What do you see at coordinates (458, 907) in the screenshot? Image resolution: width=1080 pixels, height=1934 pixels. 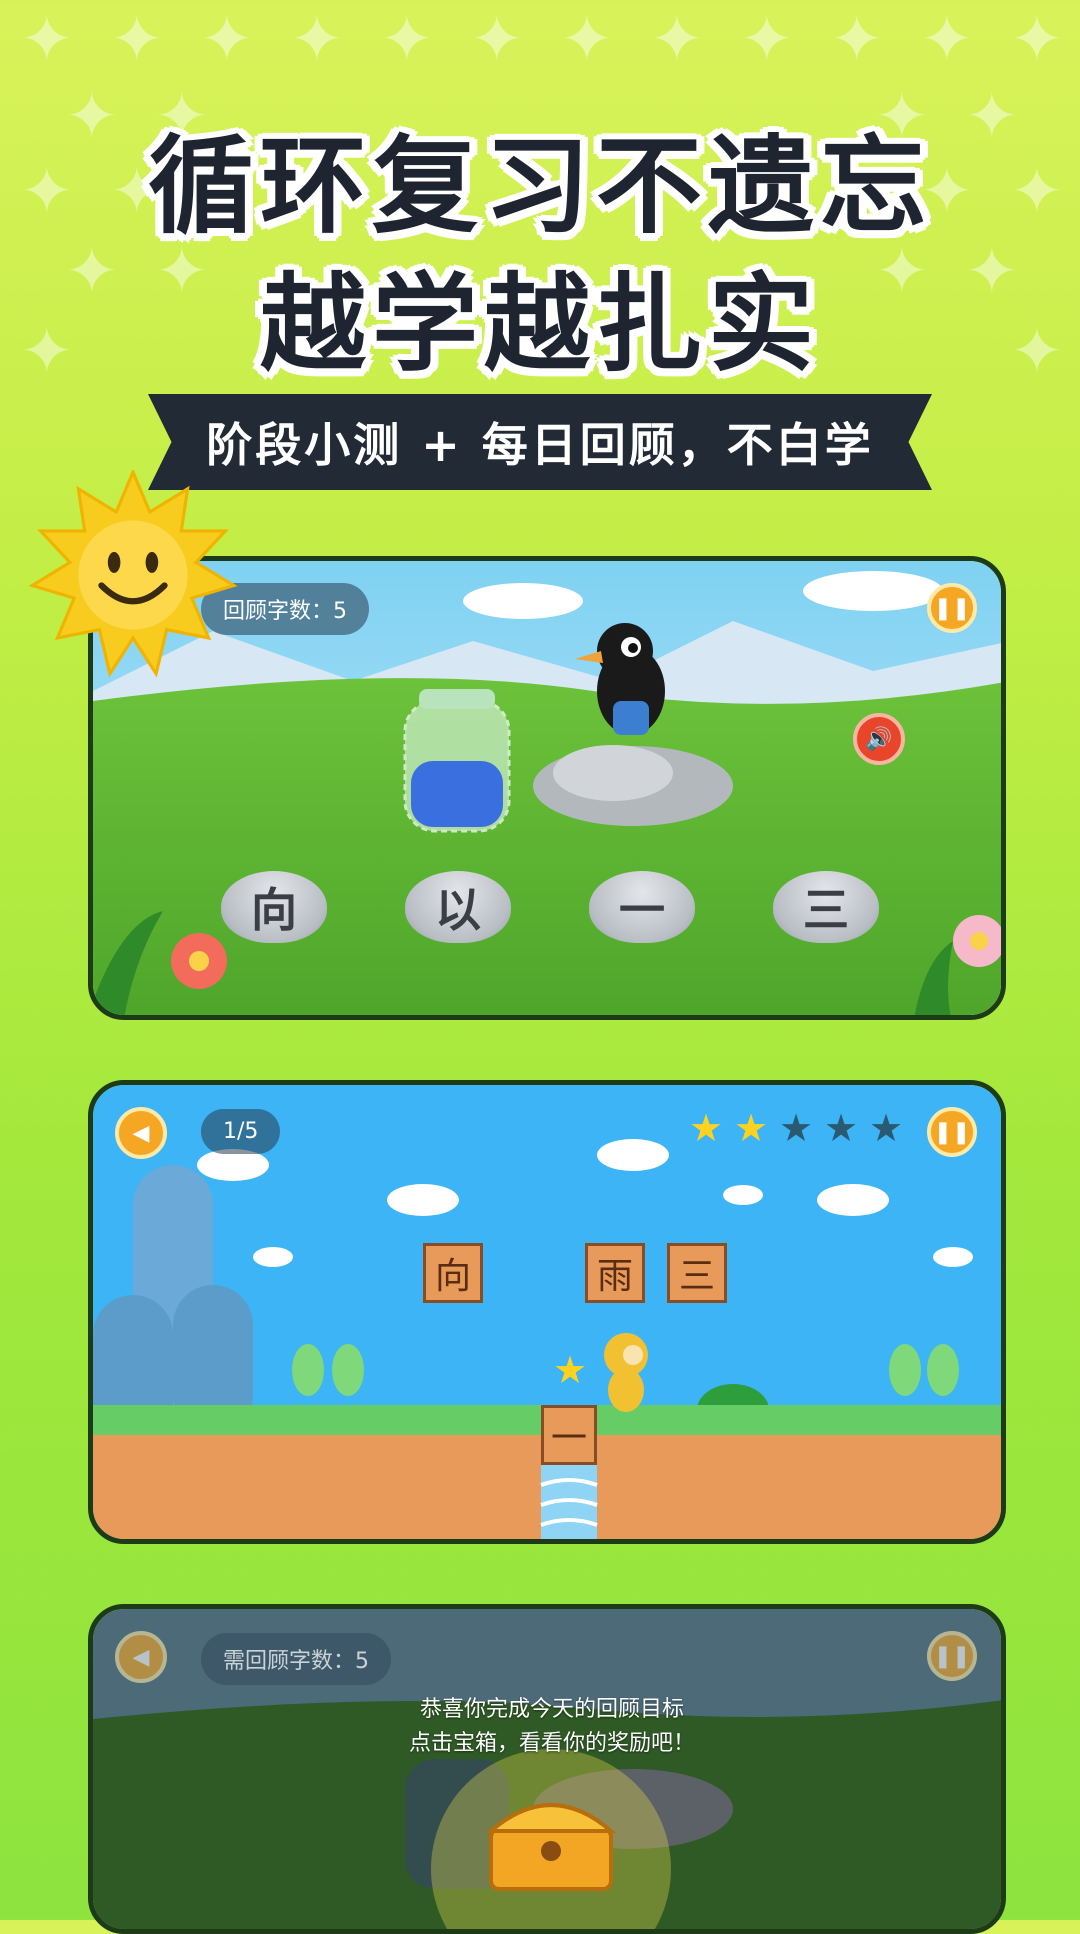 I see `answer-stone: 以` at bounding box center [458, 907].